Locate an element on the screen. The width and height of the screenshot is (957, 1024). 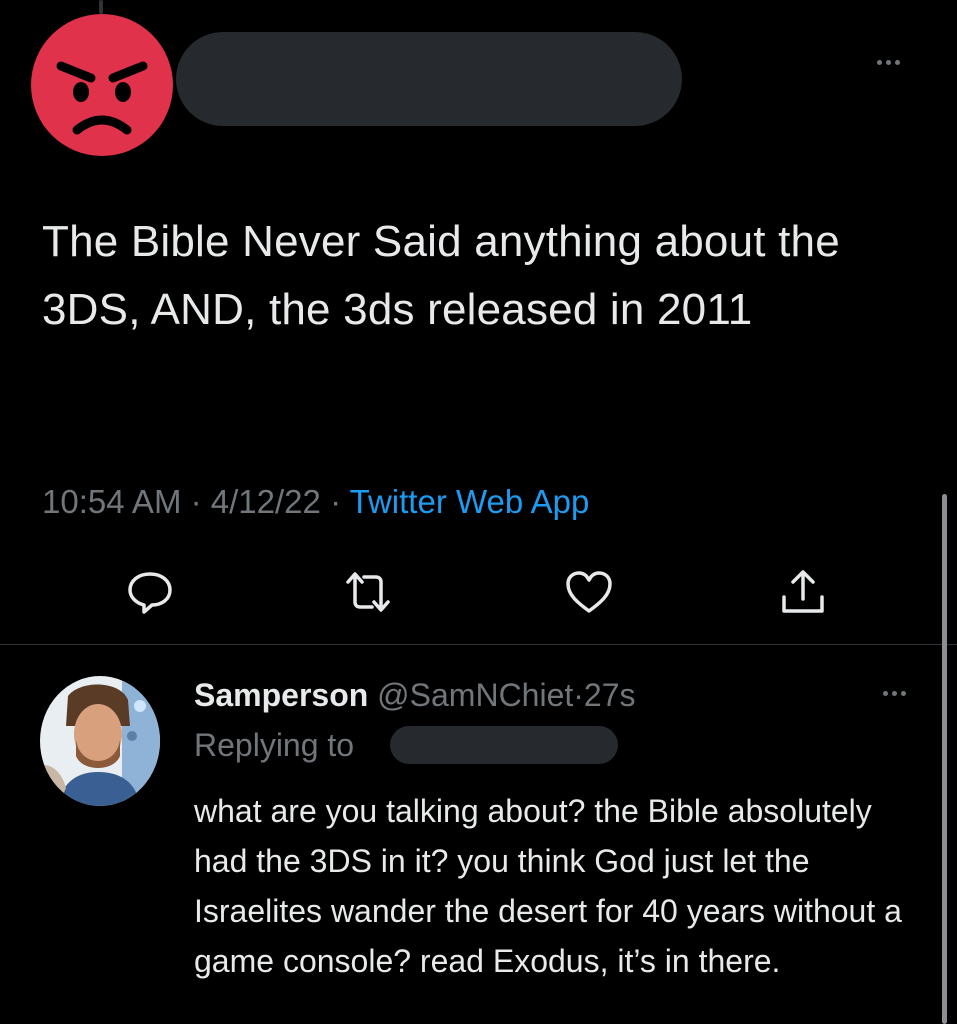
tweet-more-options-button is located at coordinates (888, 62).